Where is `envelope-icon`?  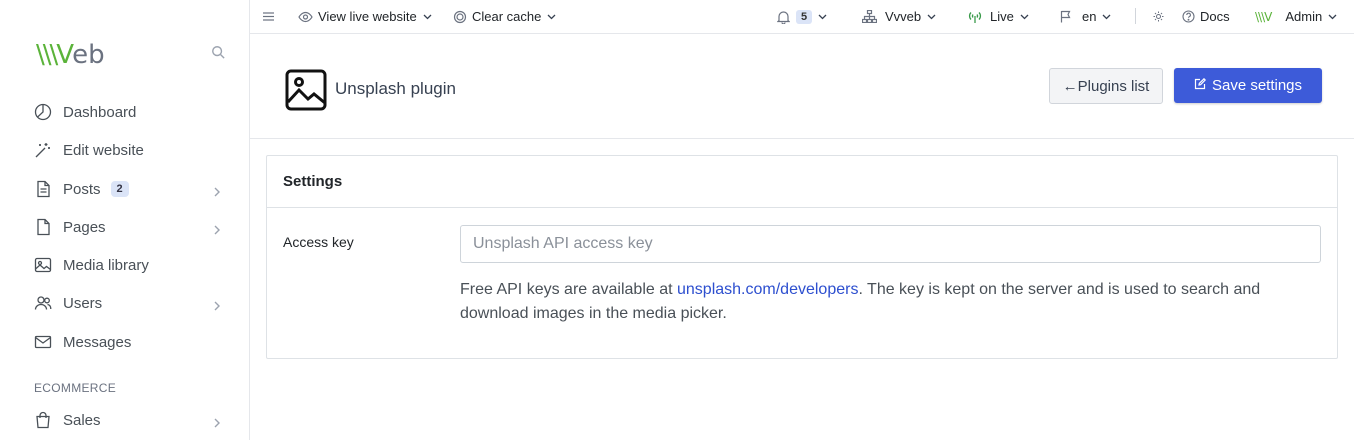 envelope-icon is located at coordinates (43, 342).